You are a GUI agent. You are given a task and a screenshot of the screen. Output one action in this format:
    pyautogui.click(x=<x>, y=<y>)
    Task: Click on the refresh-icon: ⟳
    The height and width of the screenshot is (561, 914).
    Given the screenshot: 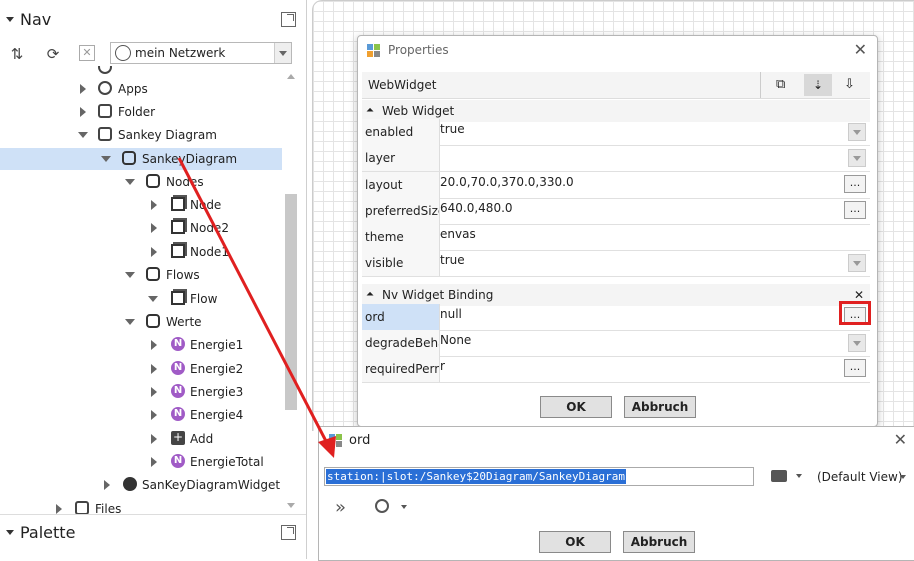 What is the action you would take?
    pyautogui.click(x=53, y=54)
    